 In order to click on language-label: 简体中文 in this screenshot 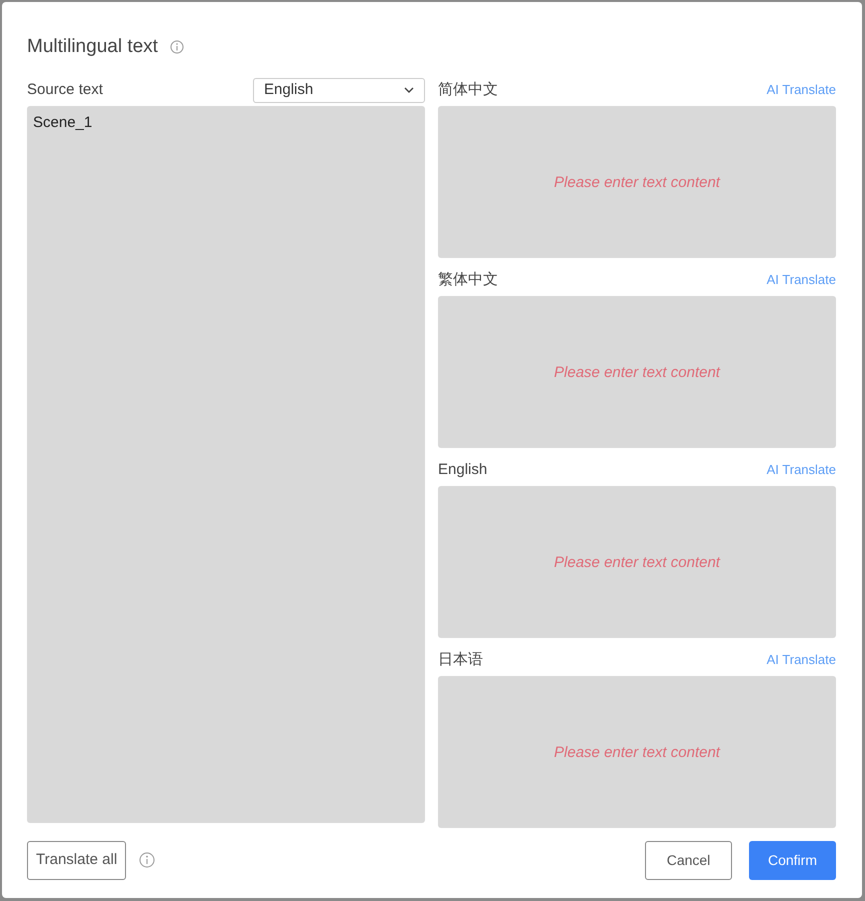, I will do `click(468, 90)`.